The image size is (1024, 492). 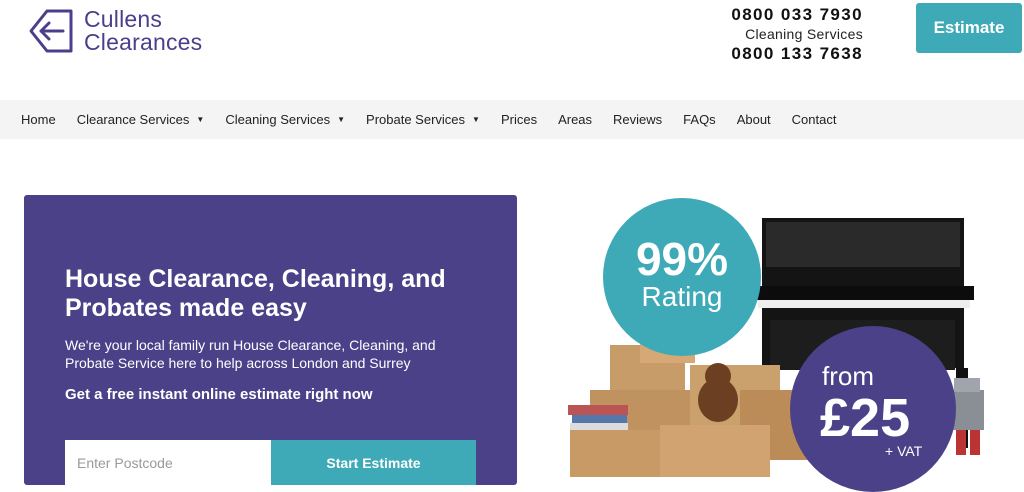 I want to click on nav-label: Cleaning Services, so click(x=278, y=119).